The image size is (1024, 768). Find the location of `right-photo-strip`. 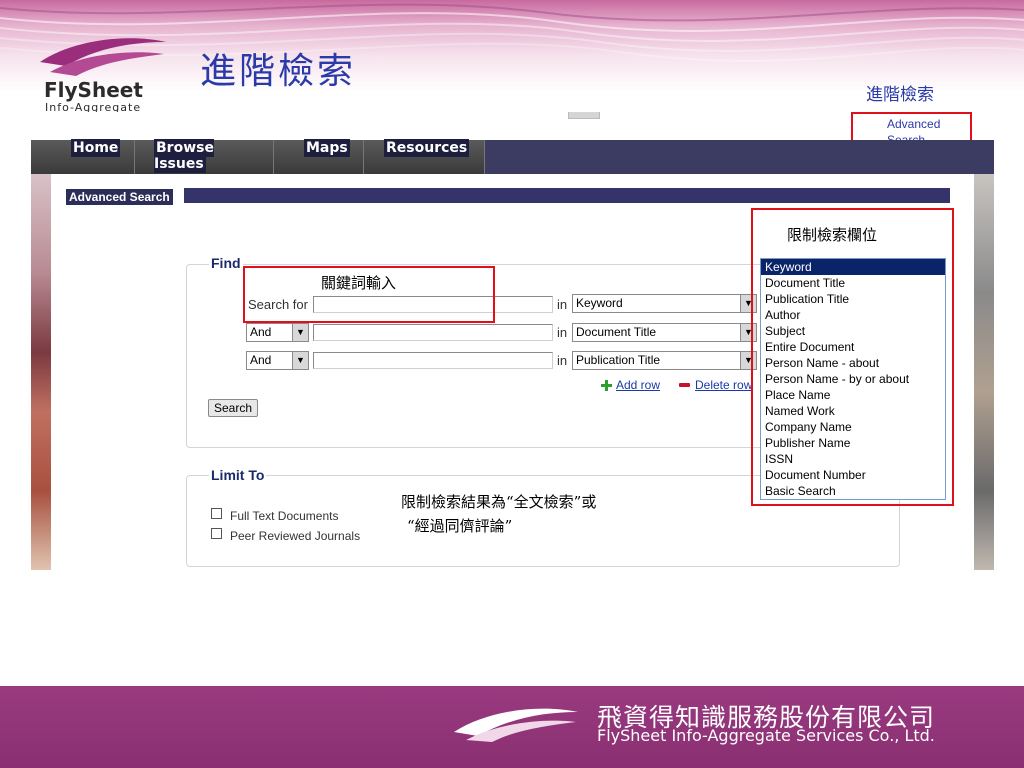

right-photo-strip is located at coordinates (984, 372).